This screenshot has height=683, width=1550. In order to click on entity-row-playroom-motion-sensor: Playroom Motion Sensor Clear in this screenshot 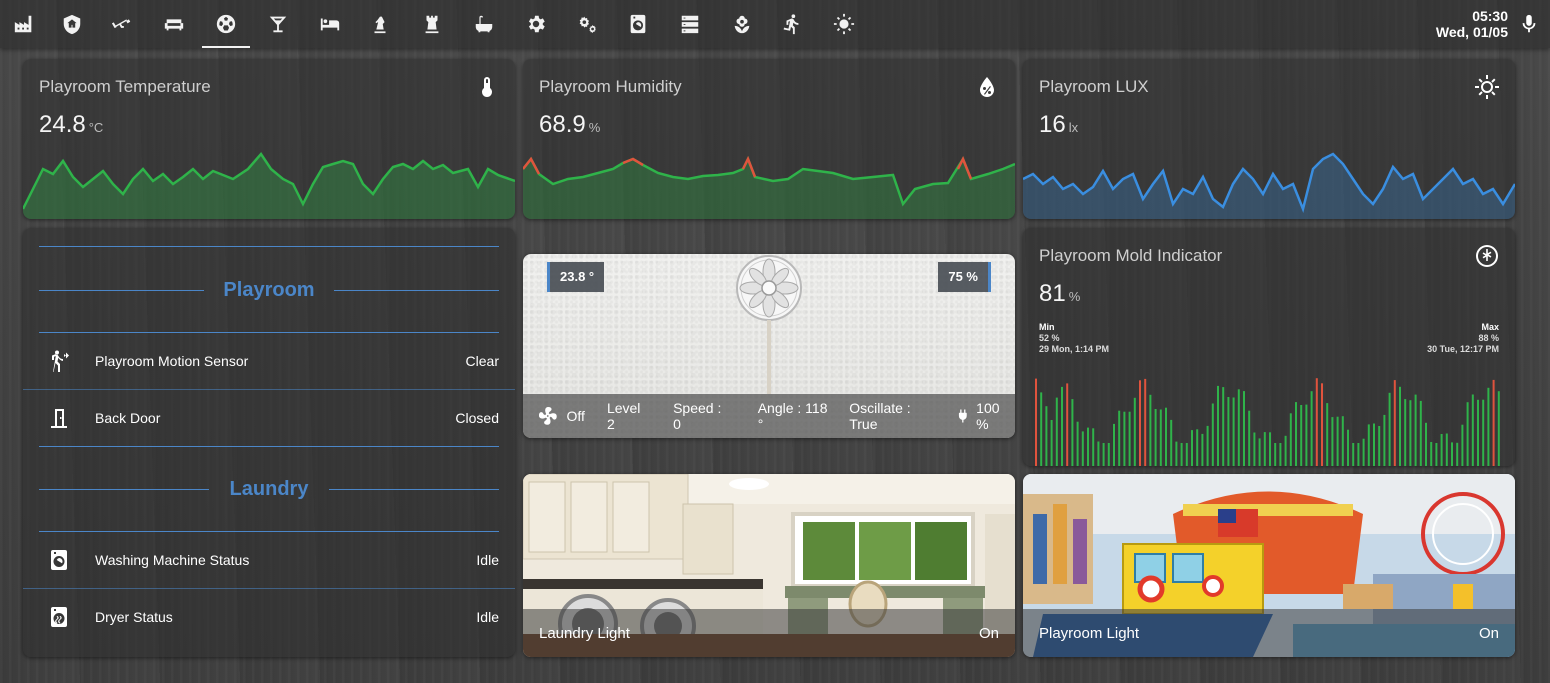, I will do `click(269, 361)`.